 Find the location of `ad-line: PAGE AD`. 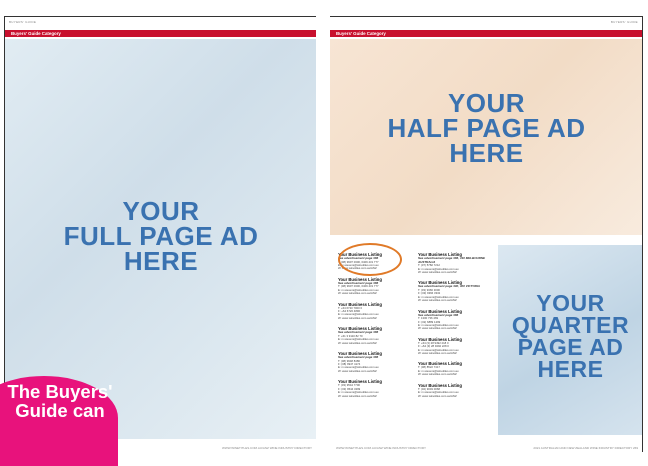

ad-line: PAGE AD is located at coordinates (570, 347).